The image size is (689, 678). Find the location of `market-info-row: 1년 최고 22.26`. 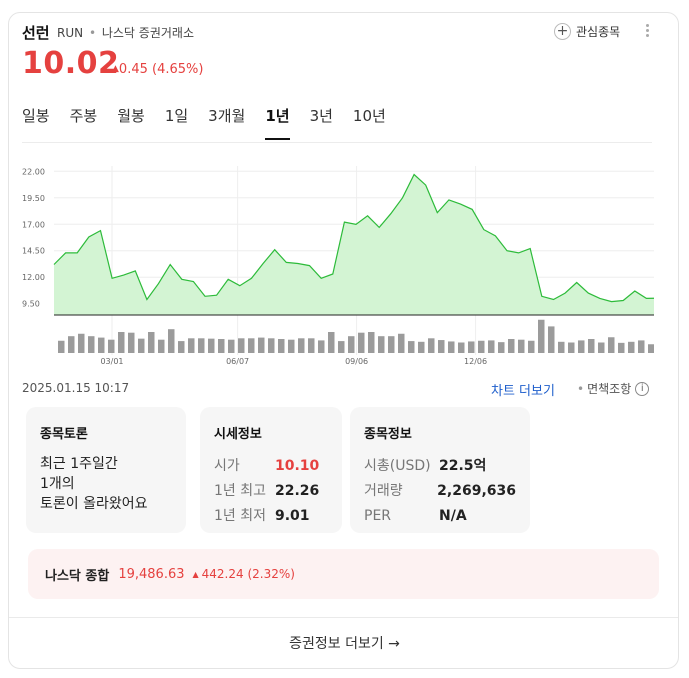

market-info-row: 1년 최고 22.26 is located at coordinates (271, 491).